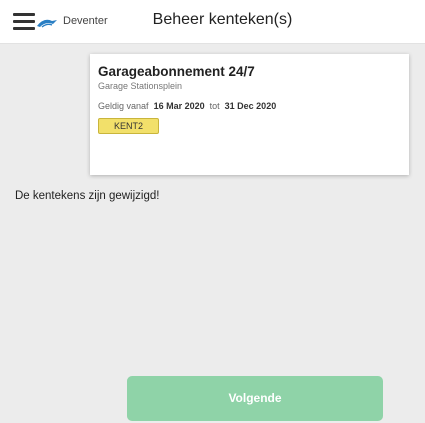  I want to click on valid-to-label: tot, so click(214, 106).